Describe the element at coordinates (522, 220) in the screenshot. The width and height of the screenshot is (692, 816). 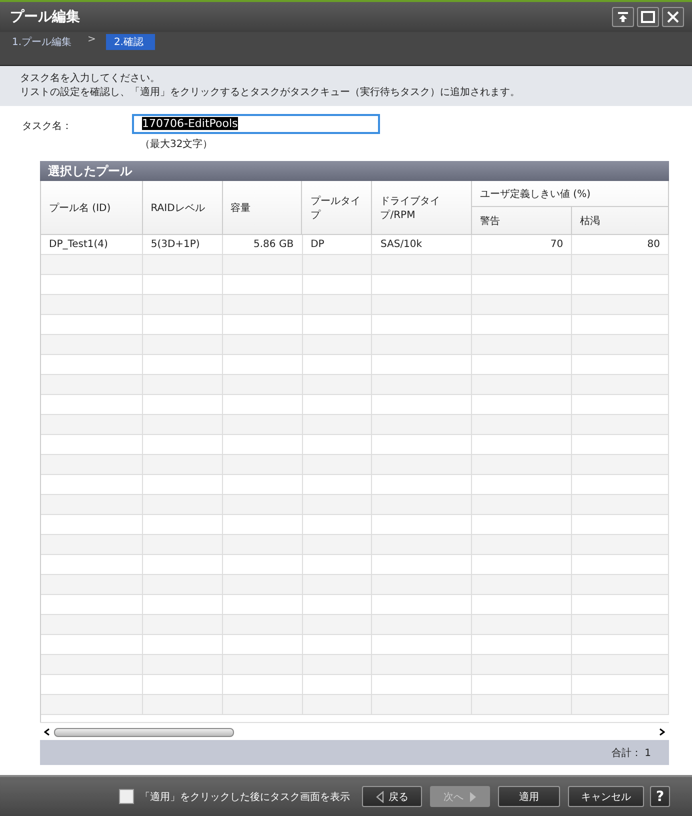
I see `column-header: 警告` at that location.